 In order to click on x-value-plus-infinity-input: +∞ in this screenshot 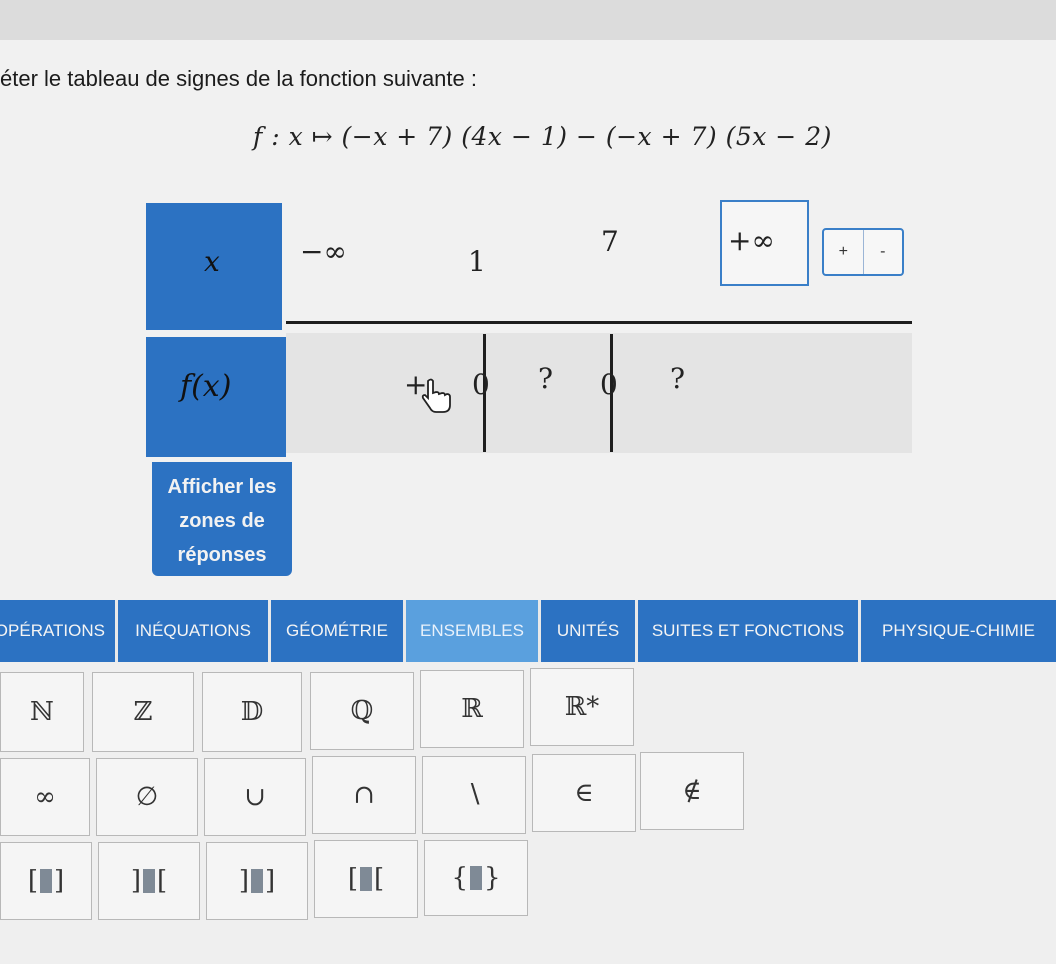, I will do `click(764, 243)`.